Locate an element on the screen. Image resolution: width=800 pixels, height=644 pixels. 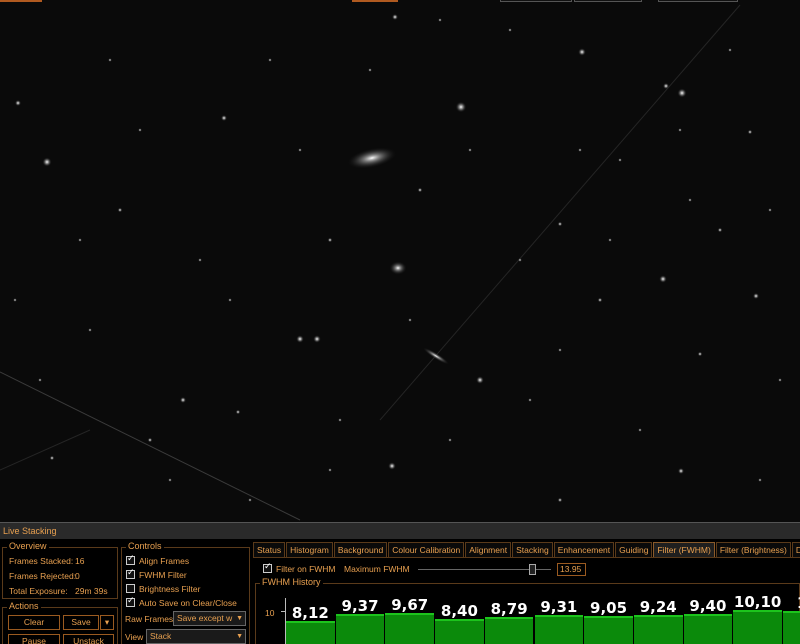
tab-stacking: Stacking is located at coordinates (532, 549).